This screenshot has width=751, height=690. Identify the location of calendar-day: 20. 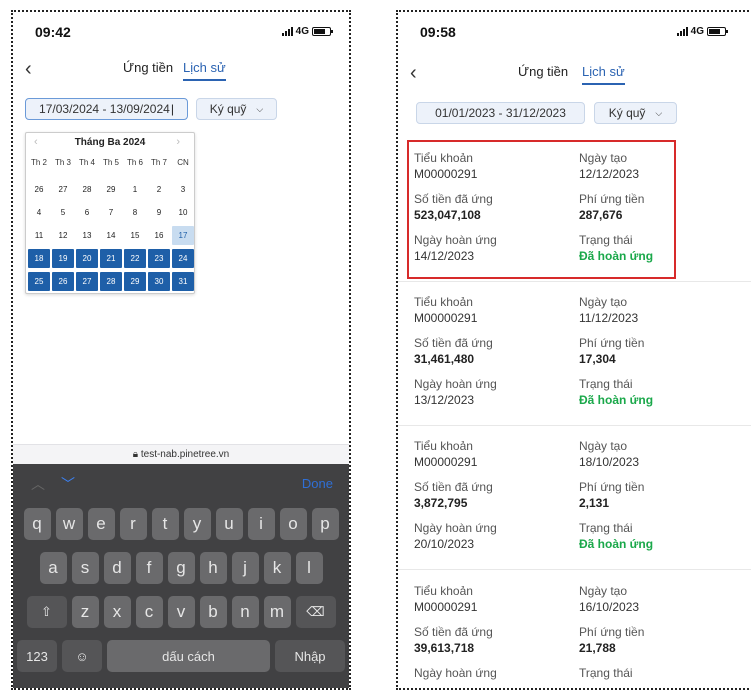
(87, 258).